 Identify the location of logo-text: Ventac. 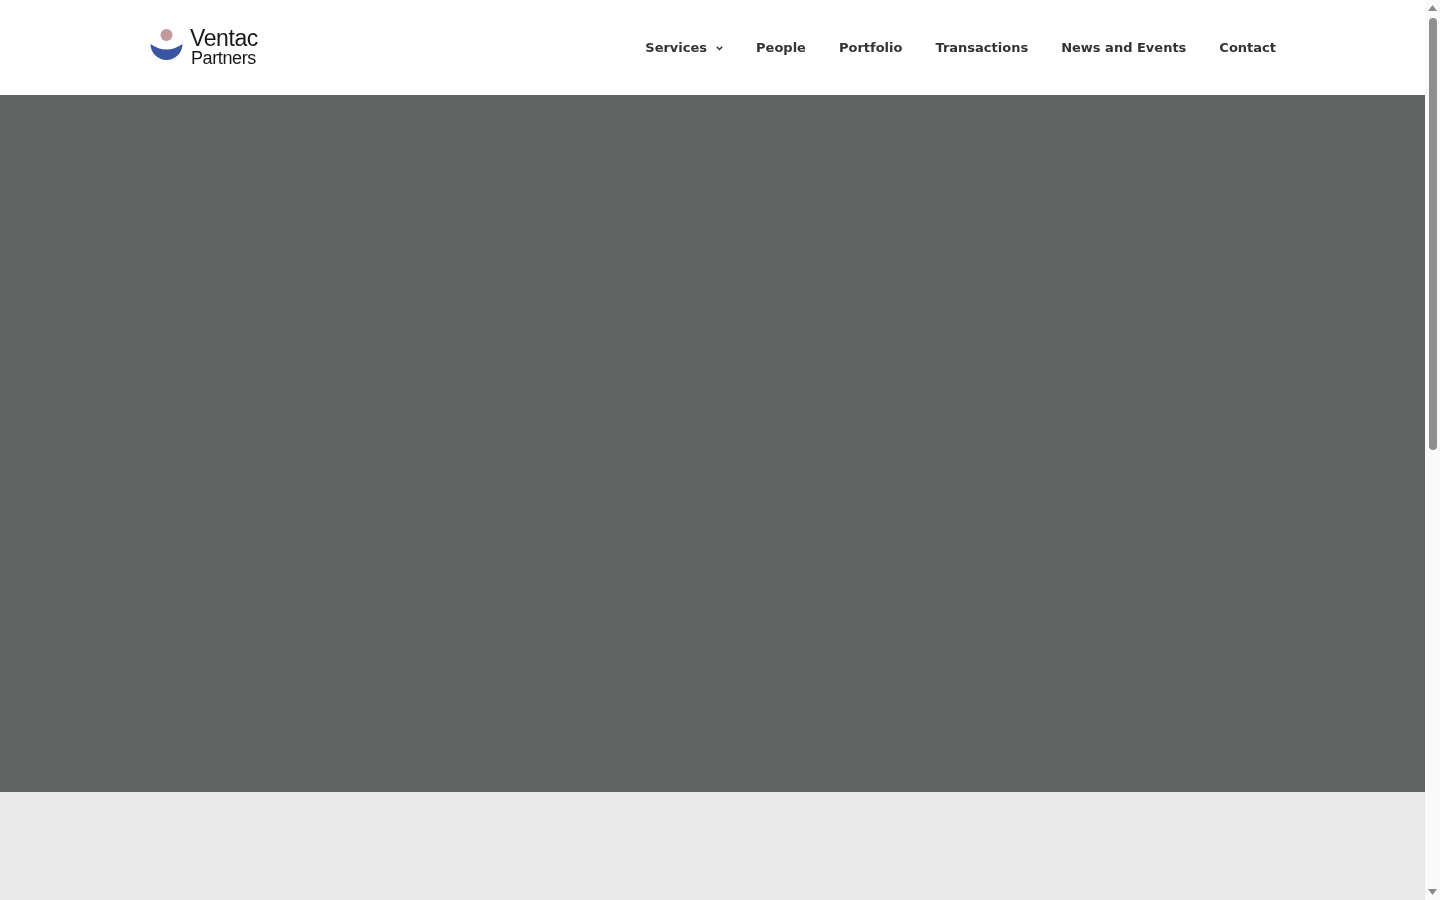
(224, 38).